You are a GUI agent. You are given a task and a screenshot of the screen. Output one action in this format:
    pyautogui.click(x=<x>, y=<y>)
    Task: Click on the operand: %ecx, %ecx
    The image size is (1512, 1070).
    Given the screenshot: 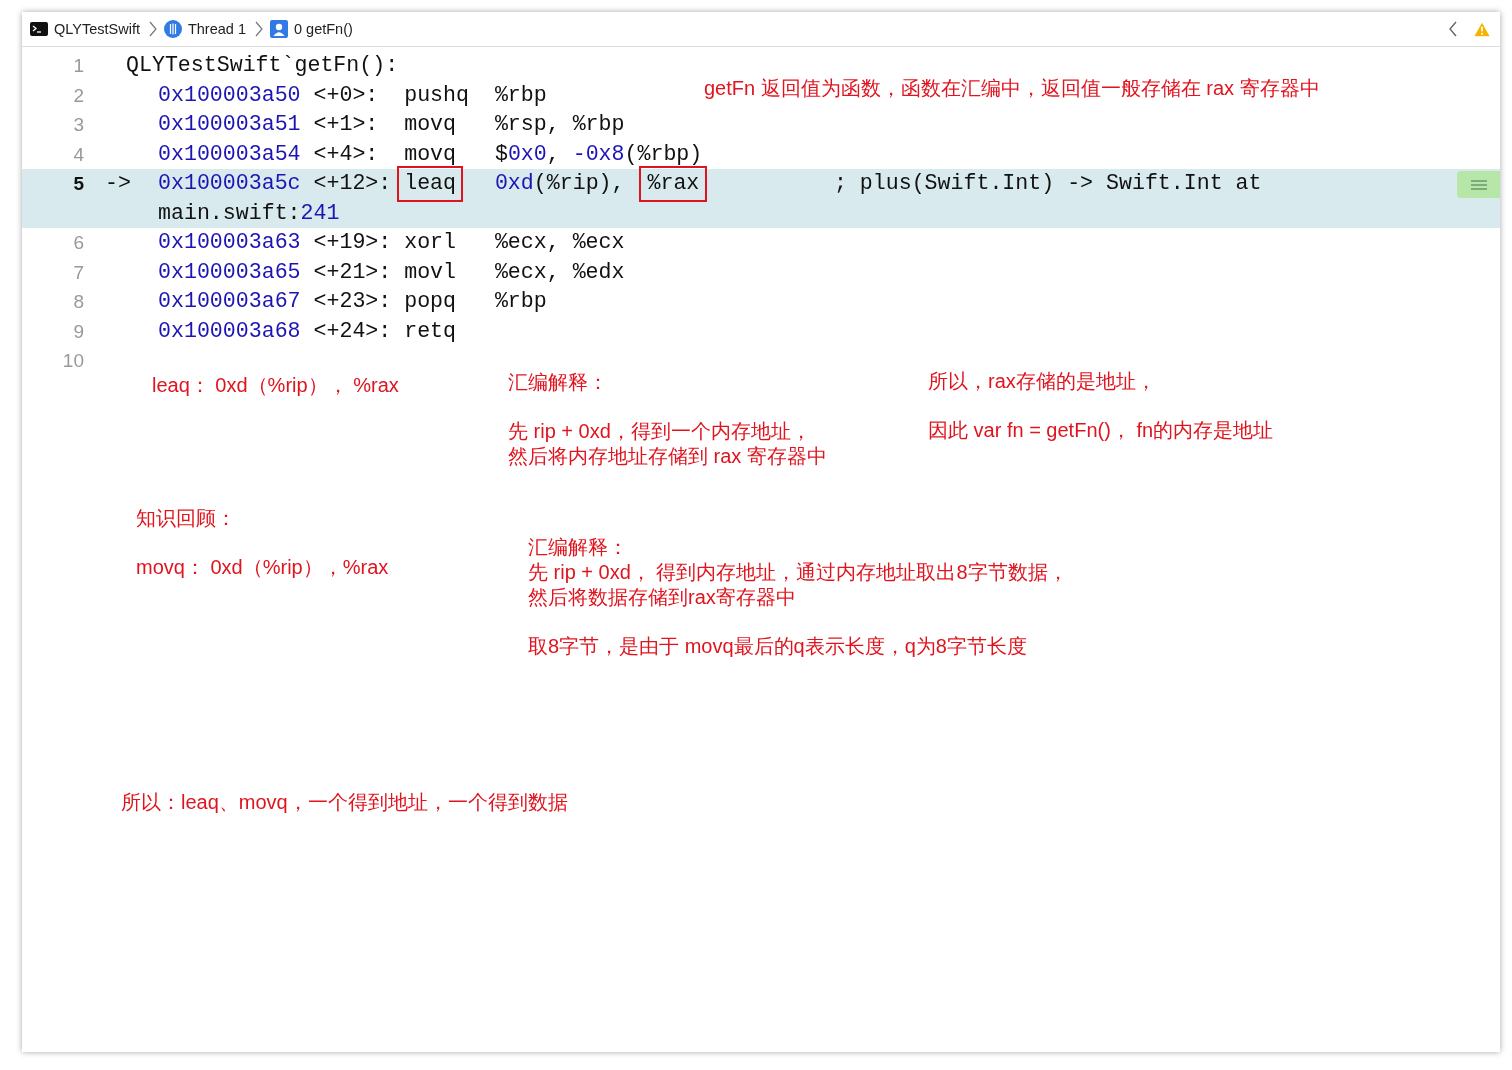 What is the action you would take?
    pyautogui.click(x=559, y=242)
    